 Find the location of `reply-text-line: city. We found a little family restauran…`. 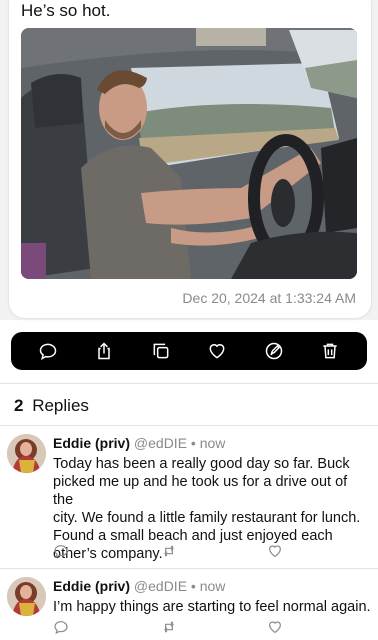

reply-text-line: city. We found a little family restauran… is located at coordinates (207, 518).